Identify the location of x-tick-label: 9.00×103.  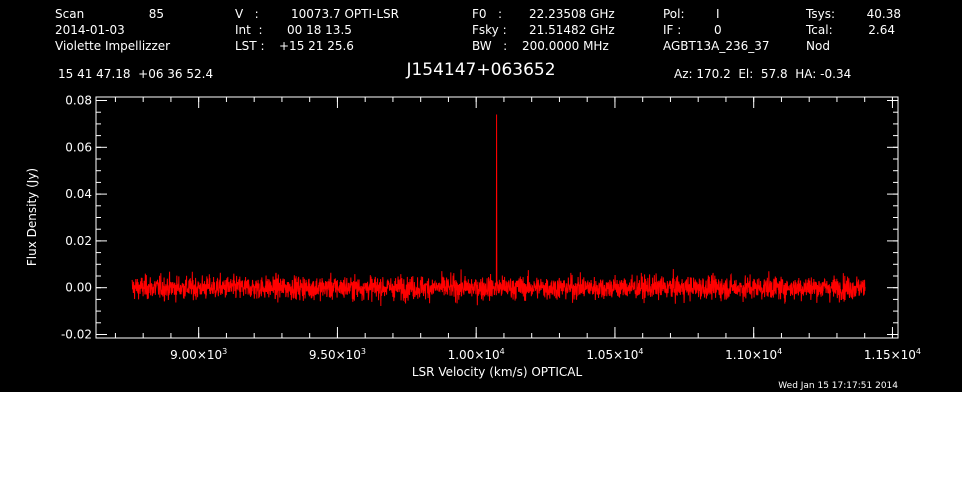
(198, 354).